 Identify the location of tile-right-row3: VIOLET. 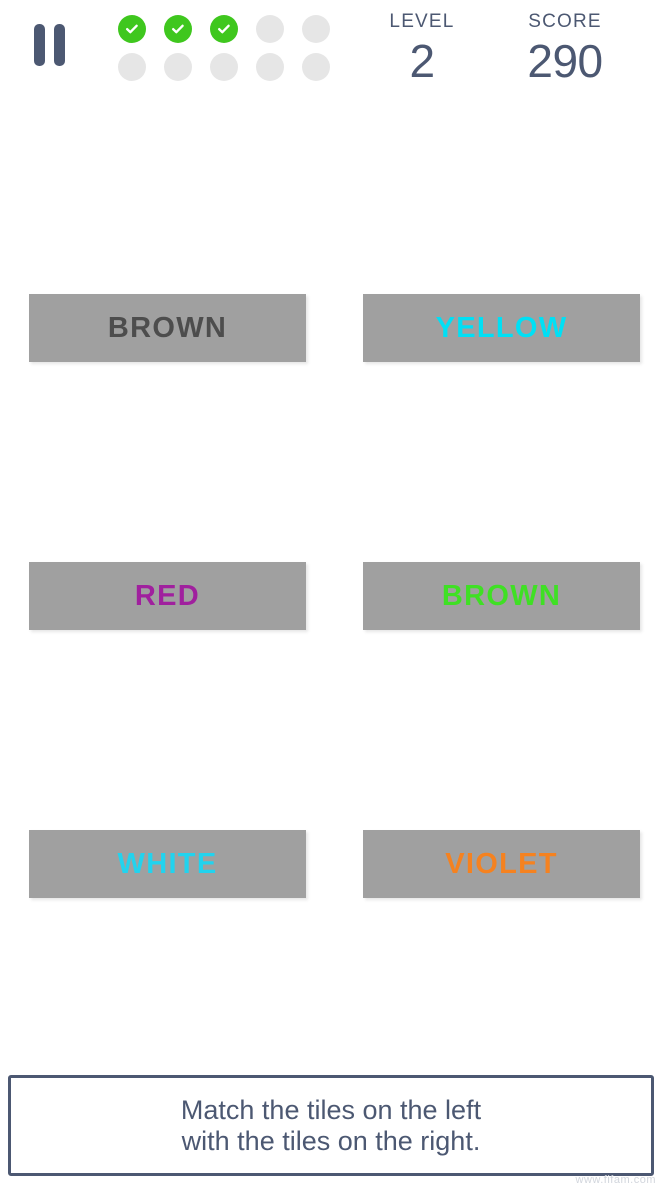
(501, 864).